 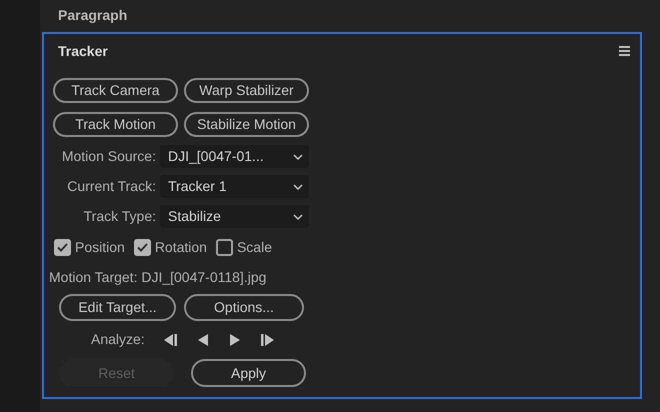 What do you see at coordinates (234, 216) in the screenshot?
I see `dropdown: Stabilize` at bounding box center [234, 216].